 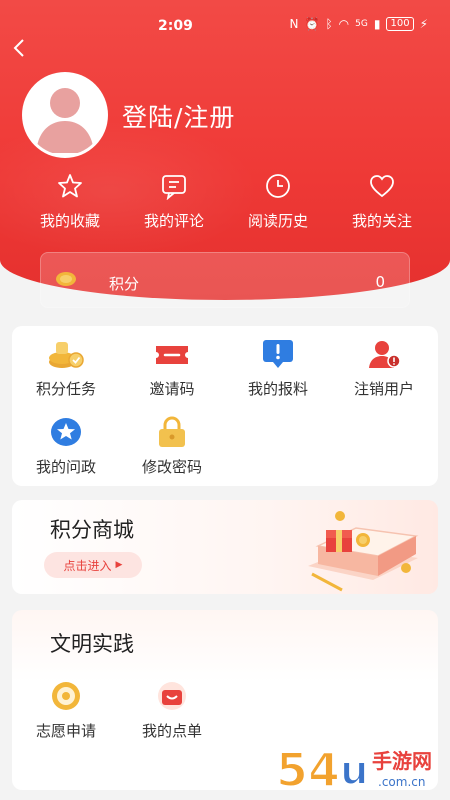 I want to click on comment-icon, so click(x=174, y=187).